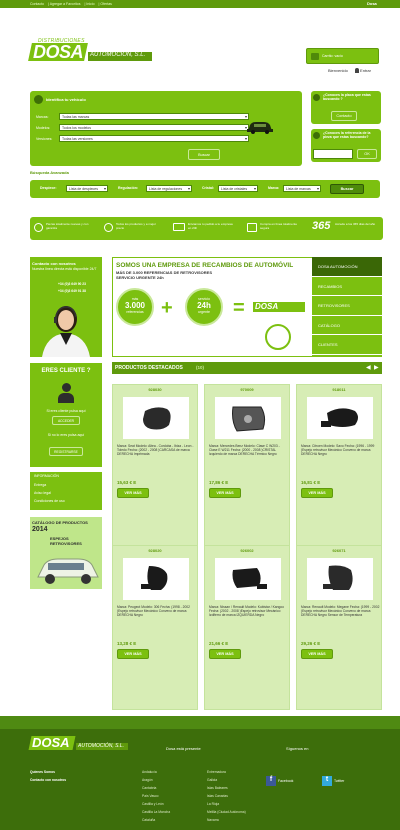 The image size is (400, 830). What do you see at coordinates (347, 306) in the screenshot?
I see `banner-menu-retrovisores: RETROVISORES` at bounding box center [347, 306].